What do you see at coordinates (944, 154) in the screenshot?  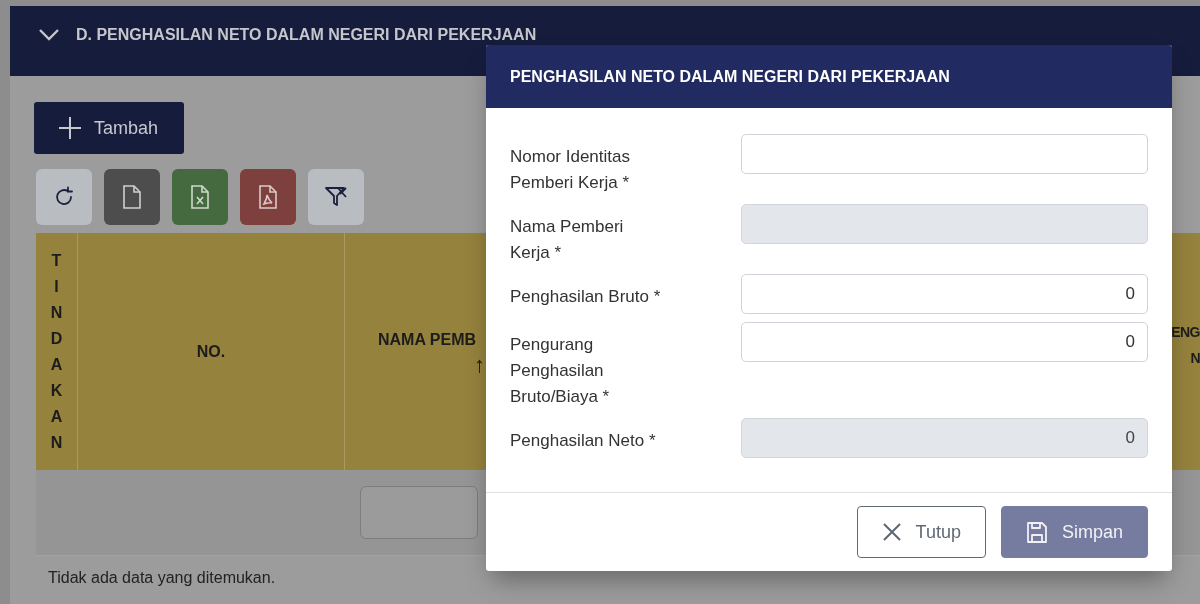 I see `input-field` at bounding box center [944, 154].